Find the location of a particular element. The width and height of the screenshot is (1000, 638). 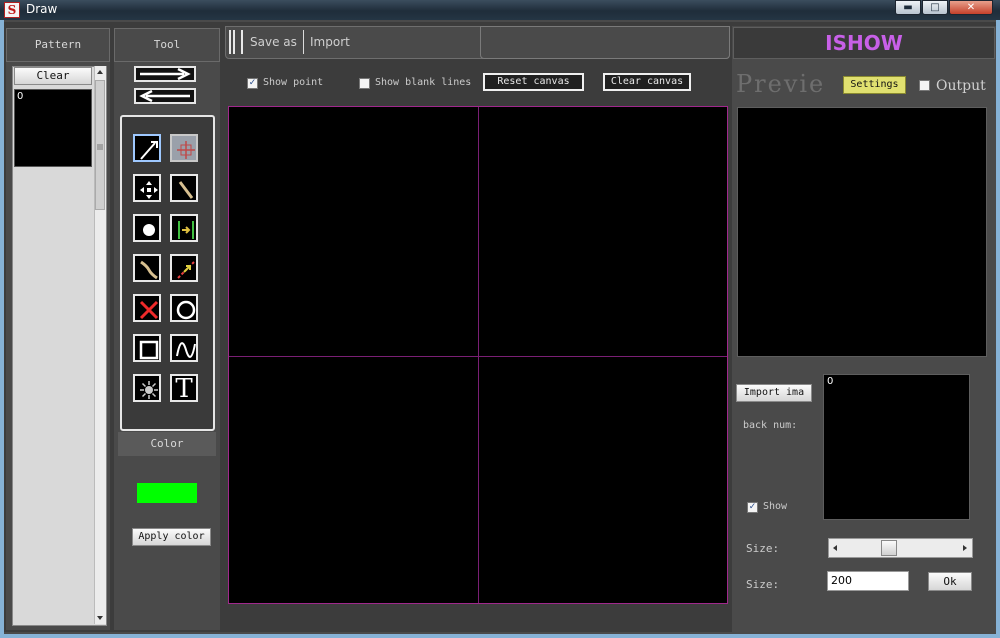

pattern-header: Pattern is located at coordinates (58, 45).